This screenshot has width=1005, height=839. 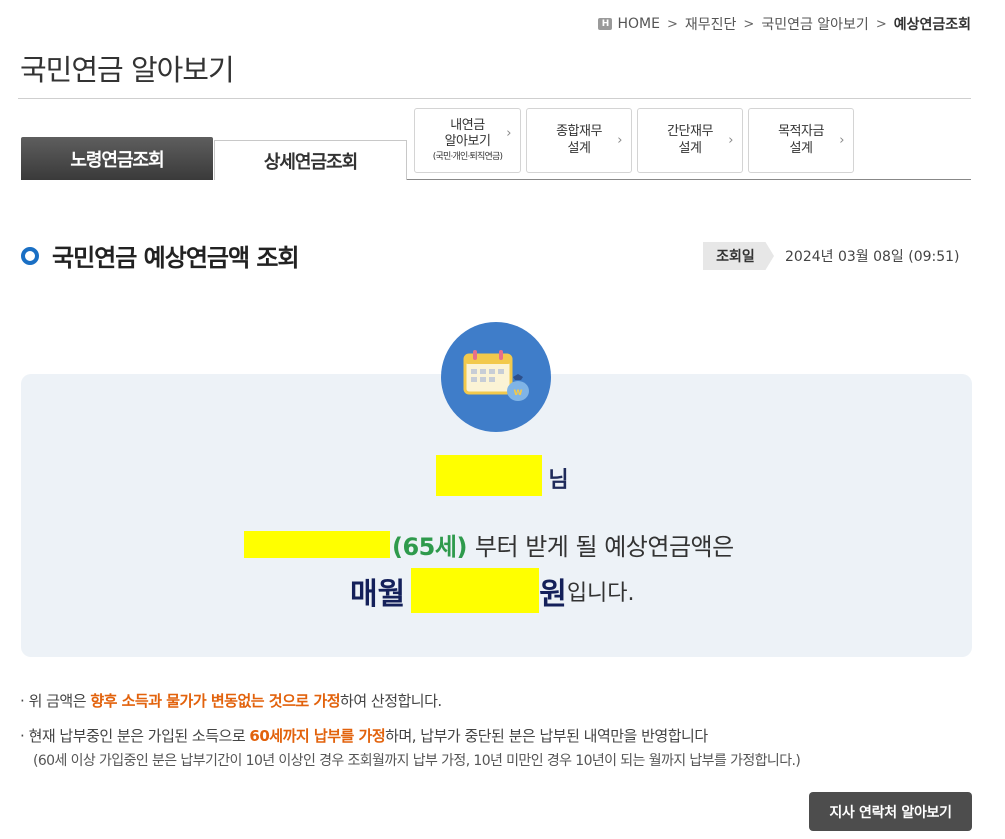 What do you see at coordinates (604, 547) in the screenshot?
I see `start-age-text: 부터 받게 될 예상연금액은` at bounding box center [604, 547].